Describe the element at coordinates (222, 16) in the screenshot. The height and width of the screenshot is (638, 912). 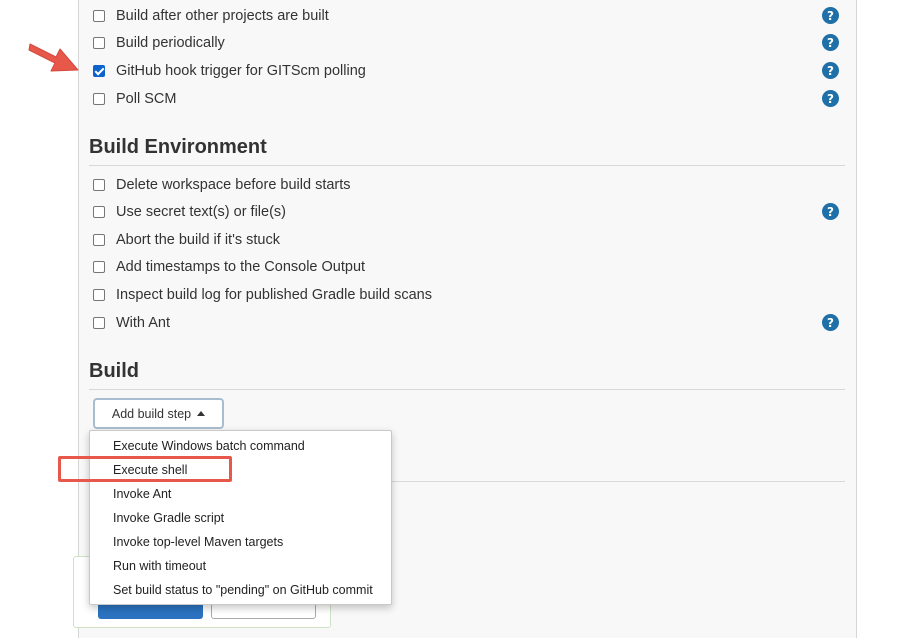
I see `checkbox-label: Build after other projects are built` at that location.